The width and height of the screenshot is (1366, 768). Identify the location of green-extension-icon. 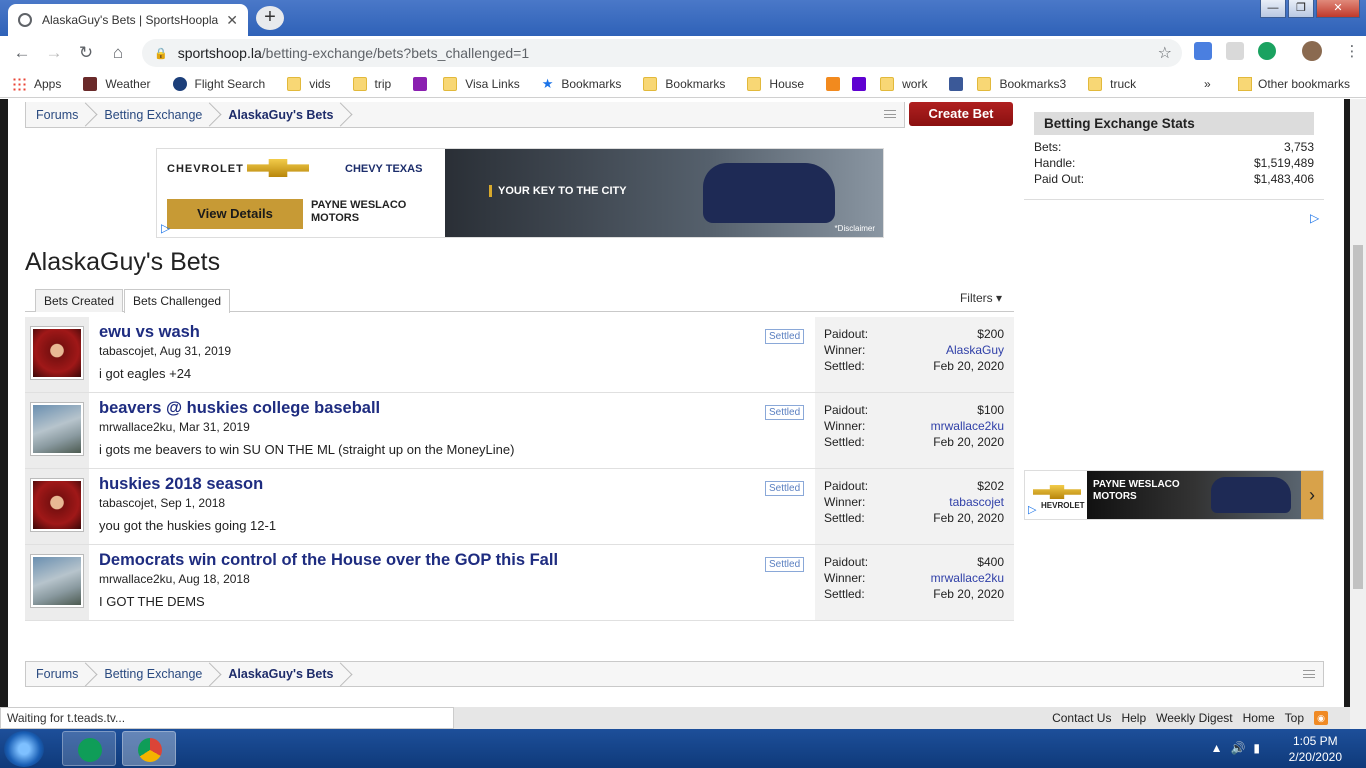
(1267, 51).